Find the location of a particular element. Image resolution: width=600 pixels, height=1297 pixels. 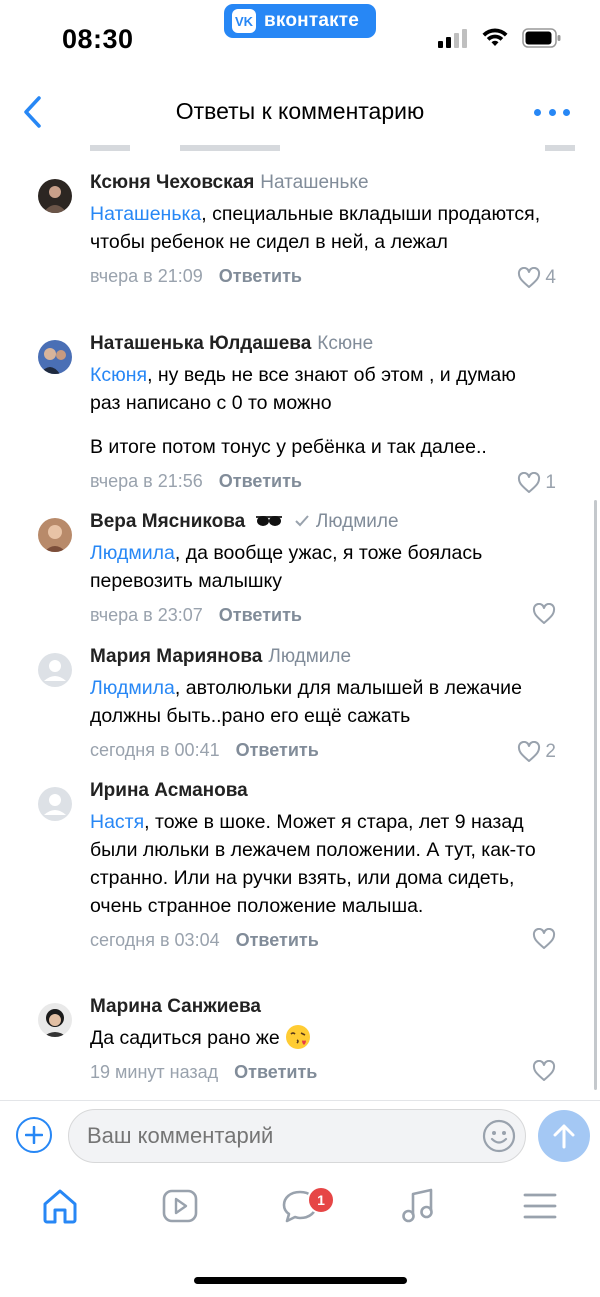

comment-meta: 19 минут назад Ответить is located at coordinates (334, 1072).